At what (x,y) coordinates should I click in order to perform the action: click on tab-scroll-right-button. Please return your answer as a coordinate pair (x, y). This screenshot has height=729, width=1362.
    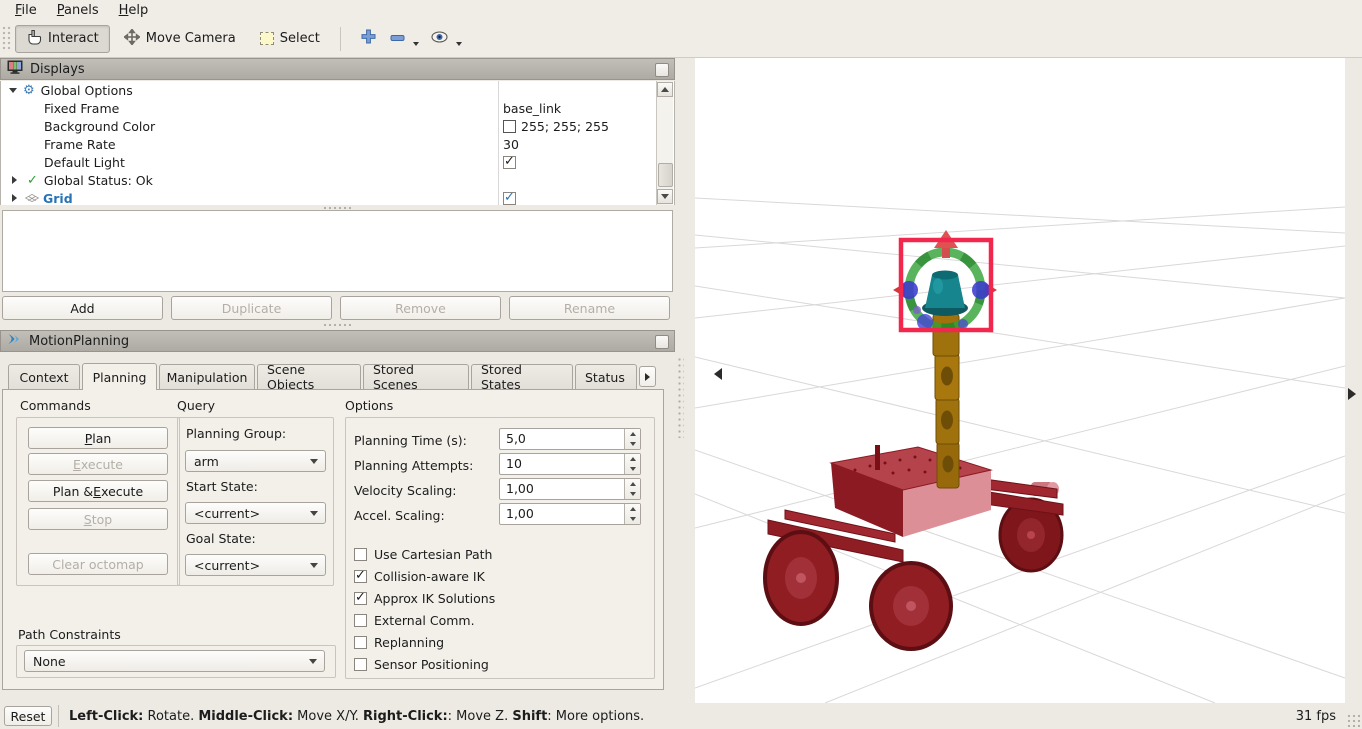
    Looking at the image, I should click on (647, 376).